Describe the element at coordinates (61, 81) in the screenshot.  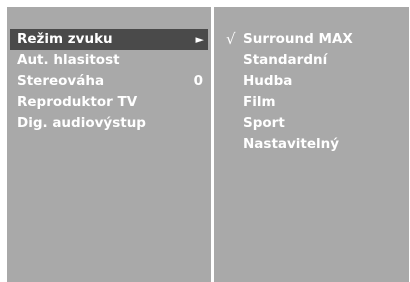
I see `menu-item-label: Stereováha` at that location.